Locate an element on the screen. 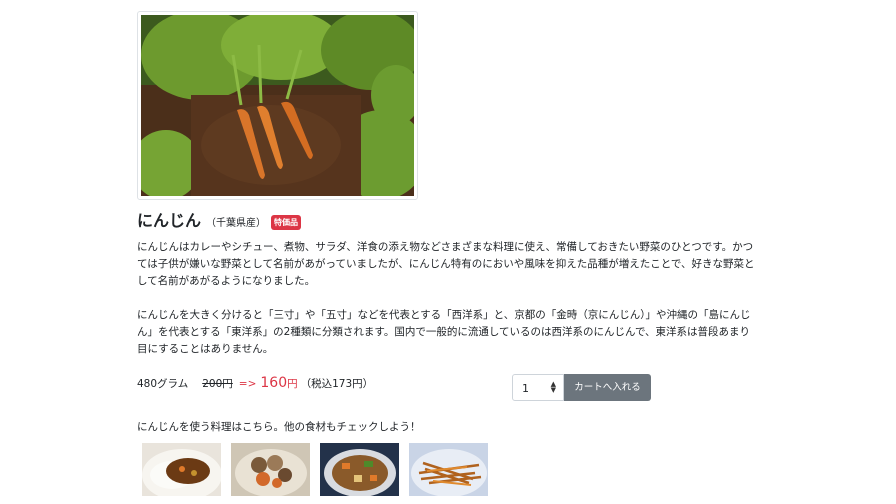  recipe-thumbnail-stewed-vegetables is located at coordinates (359, 469).